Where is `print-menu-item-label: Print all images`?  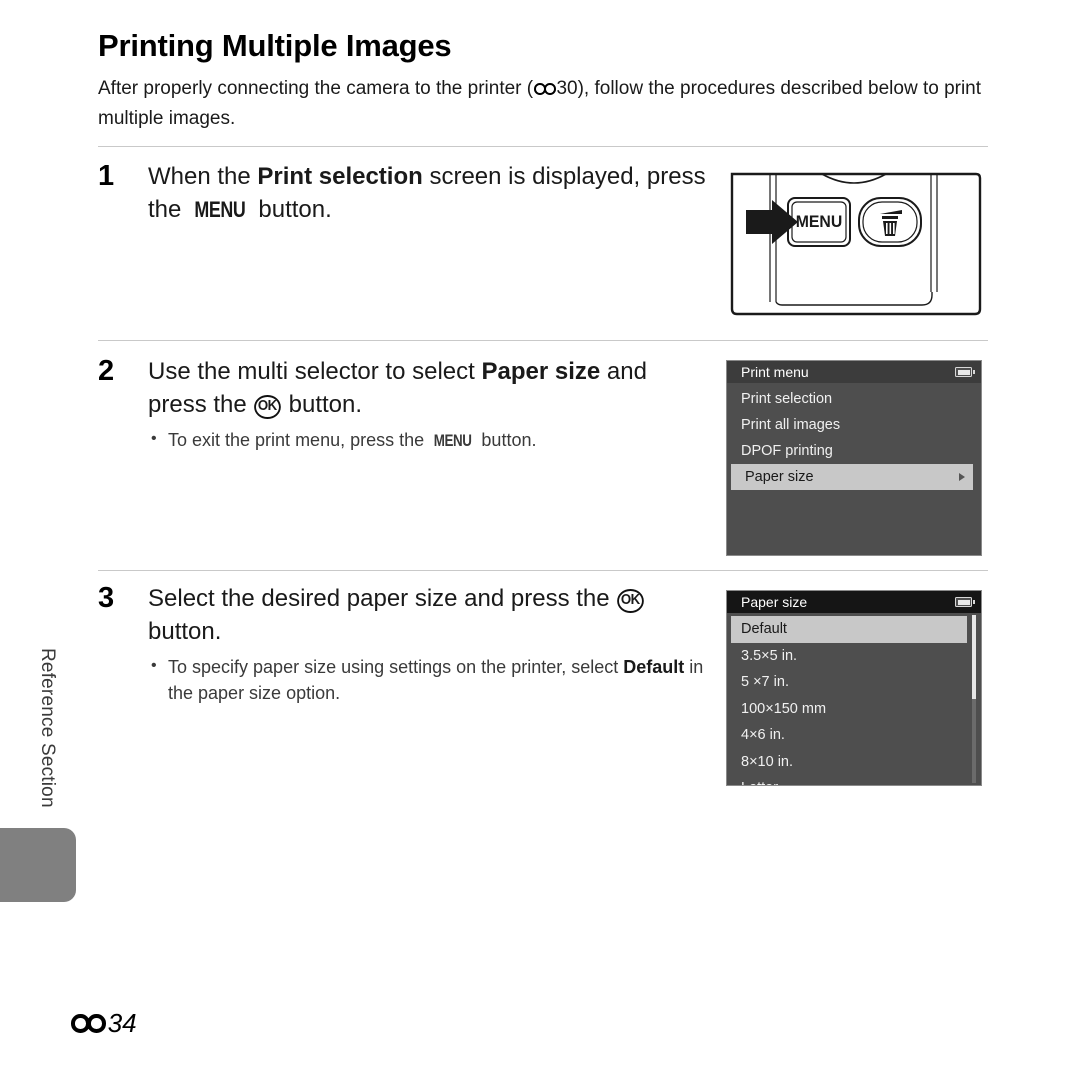 print-menu-item-label: Print all images is located at coordinates (791, 425).